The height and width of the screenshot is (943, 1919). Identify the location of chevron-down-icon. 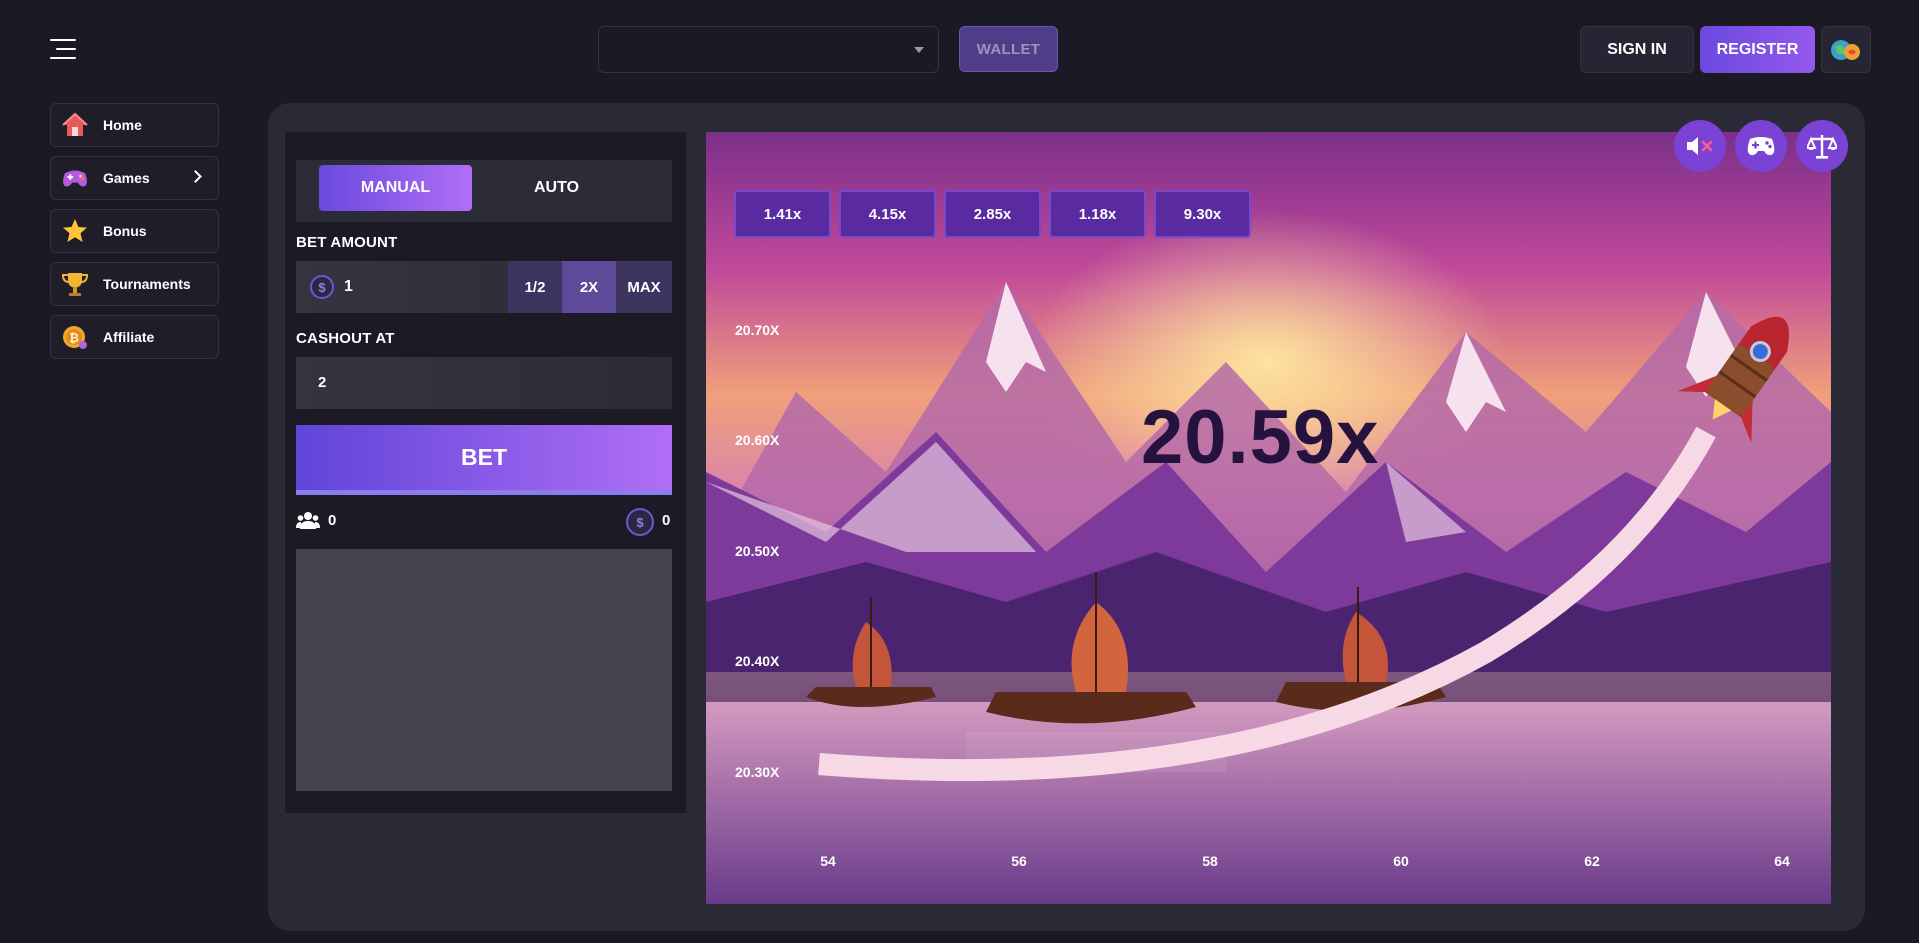
(919, 50).